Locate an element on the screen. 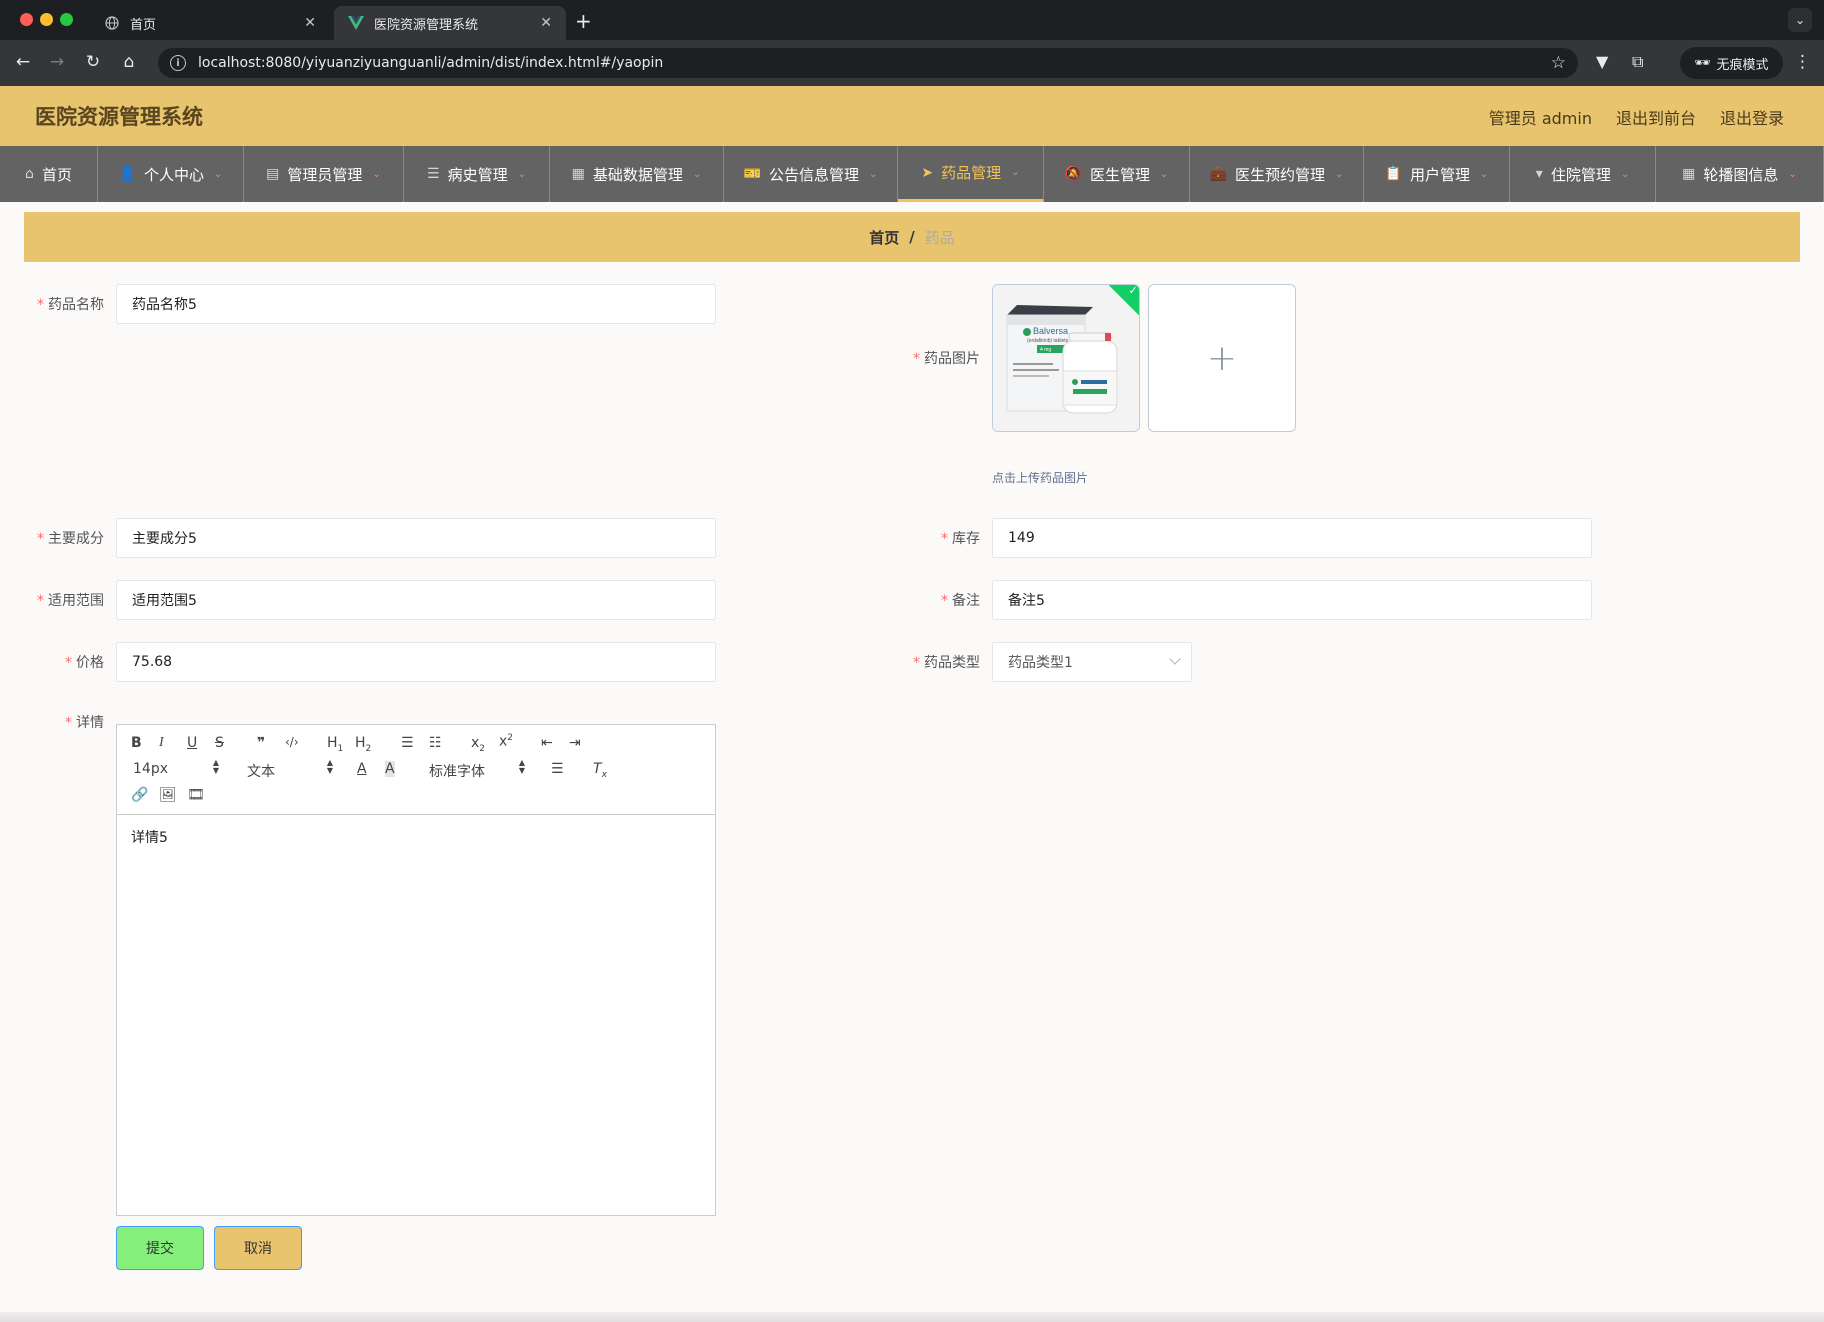  browser-tab-home: 首页 ✕ is located at coordinates (210, 23).